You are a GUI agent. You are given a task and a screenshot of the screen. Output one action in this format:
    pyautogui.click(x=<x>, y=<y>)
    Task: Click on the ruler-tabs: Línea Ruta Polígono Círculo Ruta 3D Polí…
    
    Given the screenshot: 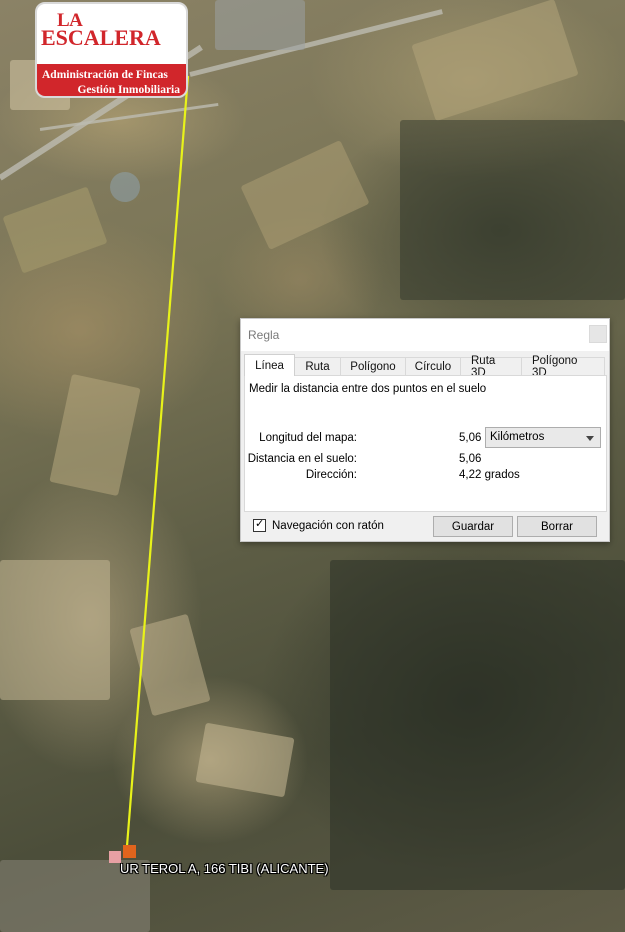 What is the action you would take?
    pyautogui.click(x=424, y=366)
    